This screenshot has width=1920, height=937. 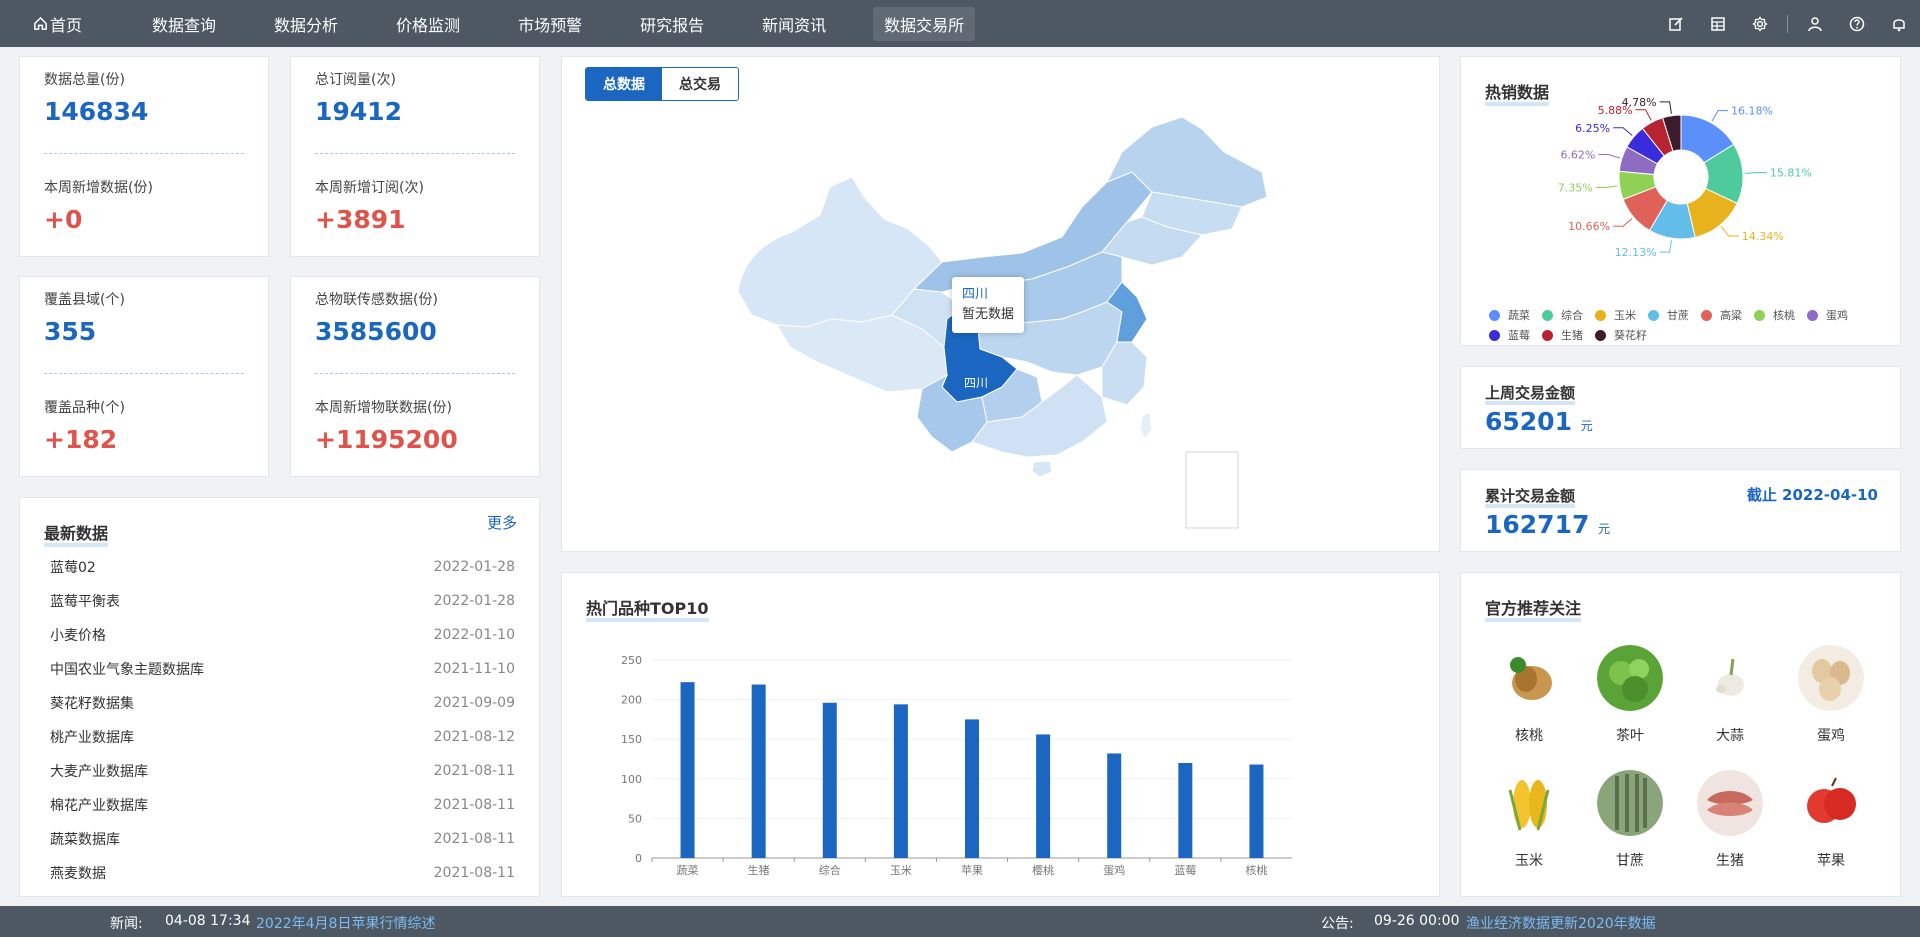 I want to click on notification-icon, so click(x=1899, y=23).